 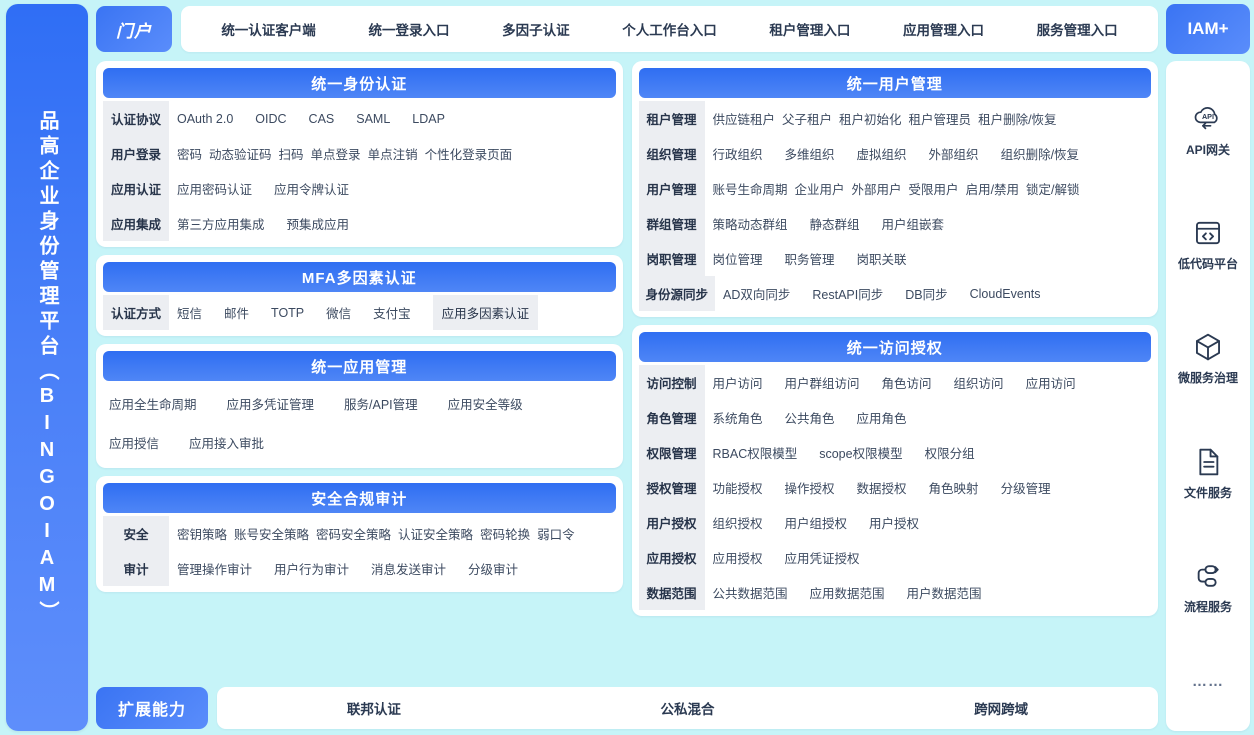 I want to click on row-item: 虚拟组织, so click(x=882, y=153).